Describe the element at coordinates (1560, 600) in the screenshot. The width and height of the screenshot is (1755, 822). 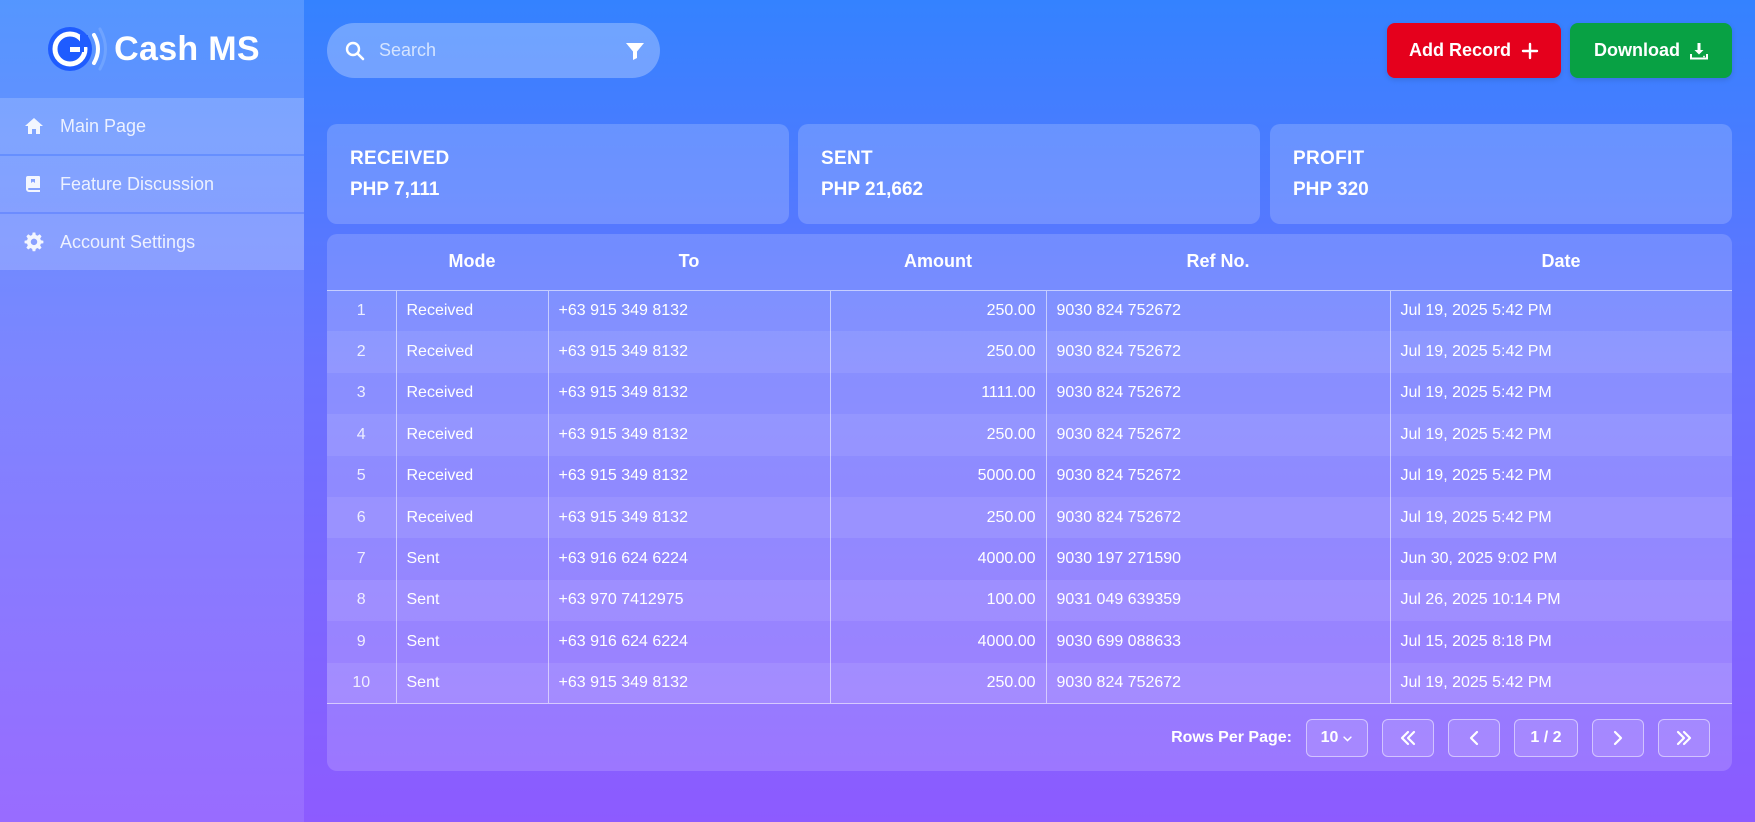
I see `cell-date: Jul 26, 2025 10:14 PM` at that location.